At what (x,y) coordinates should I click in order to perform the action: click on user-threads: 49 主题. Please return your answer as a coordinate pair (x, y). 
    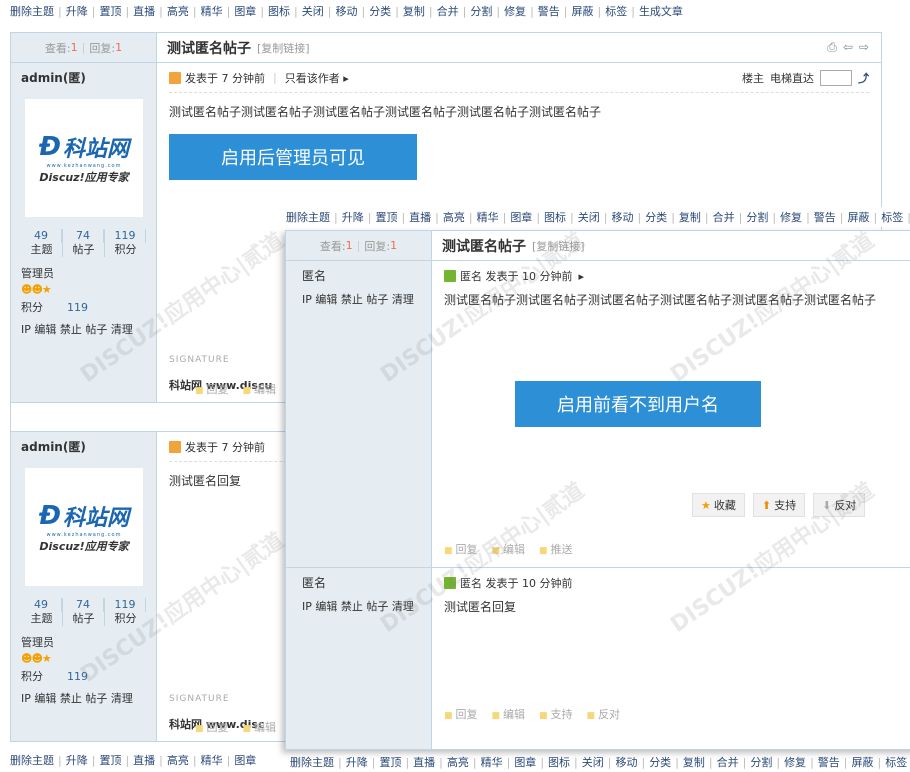
    Looking at the image, I should click on (42, 243).